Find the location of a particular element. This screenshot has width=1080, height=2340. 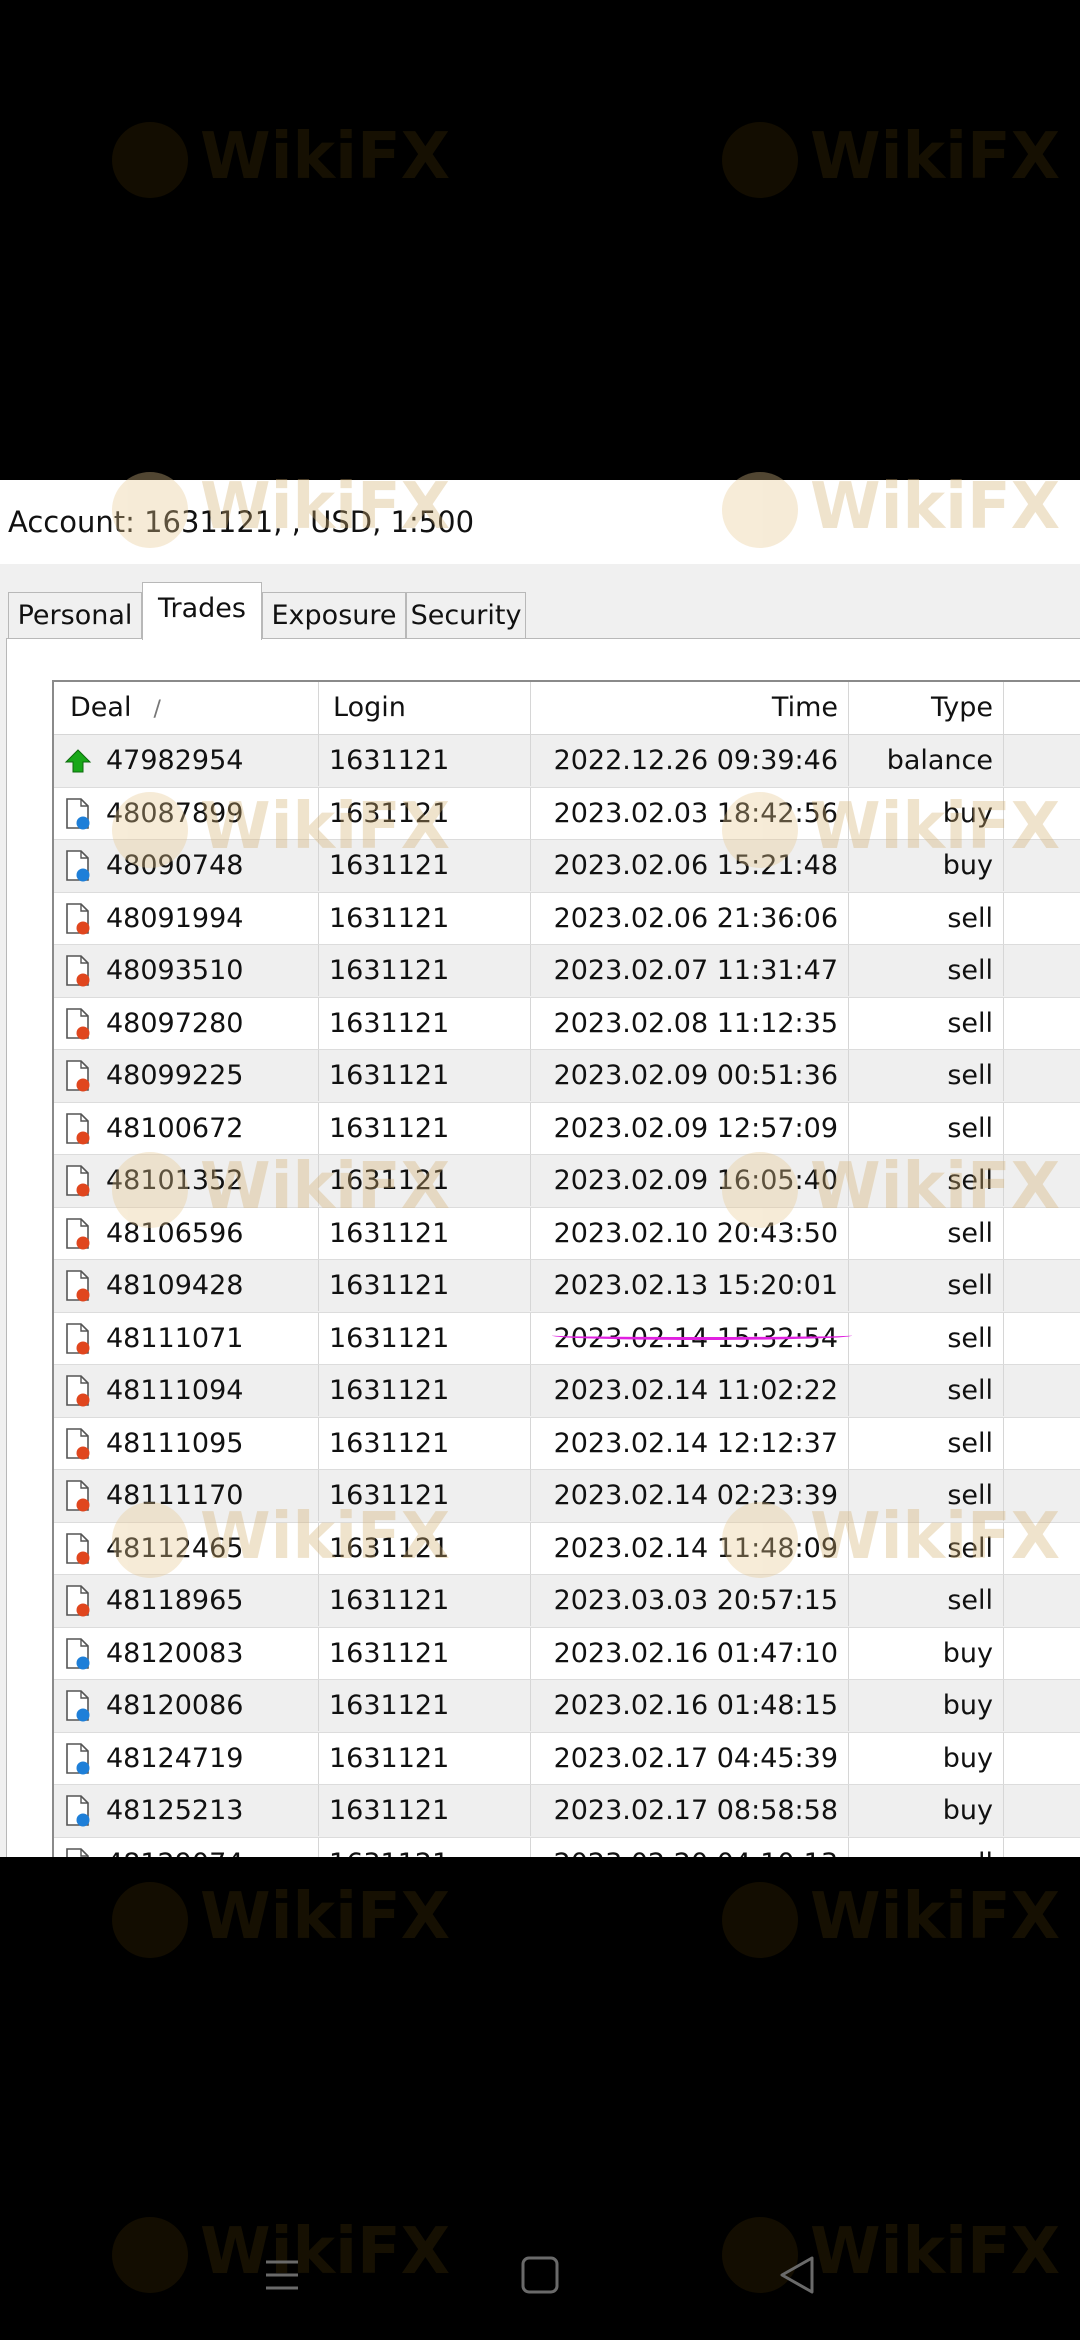

deal-value: 48125213 is located at coordinates (175, 1810).